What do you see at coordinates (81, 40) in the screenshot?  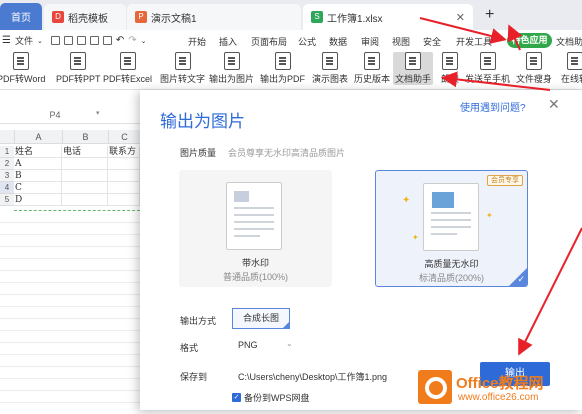 I see `print-icon` at bounding box center [81, 40].